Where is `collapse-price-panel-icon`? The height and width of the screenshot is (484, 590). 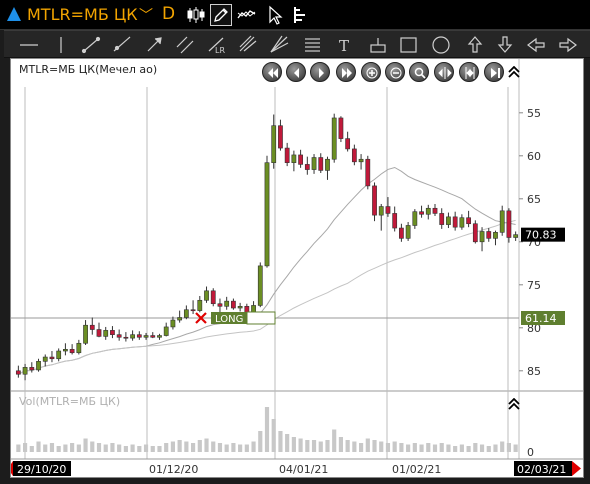 collapse-price-panel-icon is located at coordinates (514, 72).